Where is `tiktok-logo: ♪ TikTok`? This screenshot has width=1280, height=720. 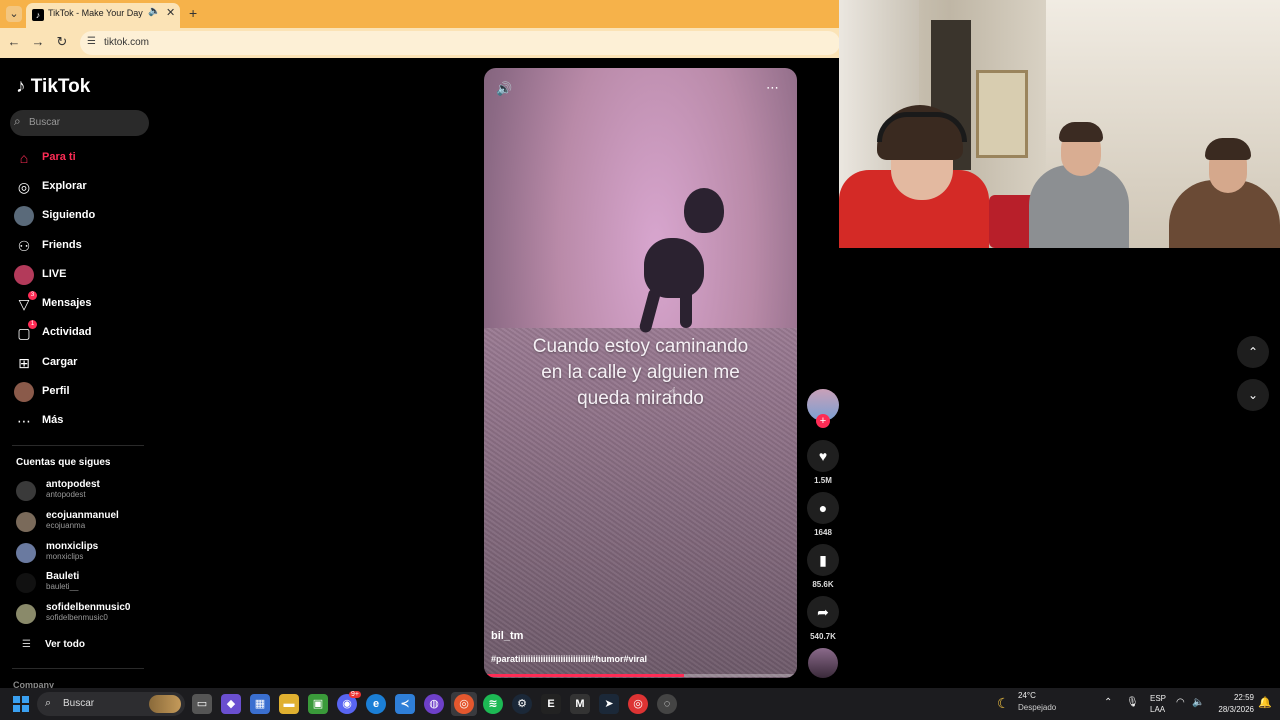 tiktok-logo: ♪ TikTok is located at coordinates (53, 87).